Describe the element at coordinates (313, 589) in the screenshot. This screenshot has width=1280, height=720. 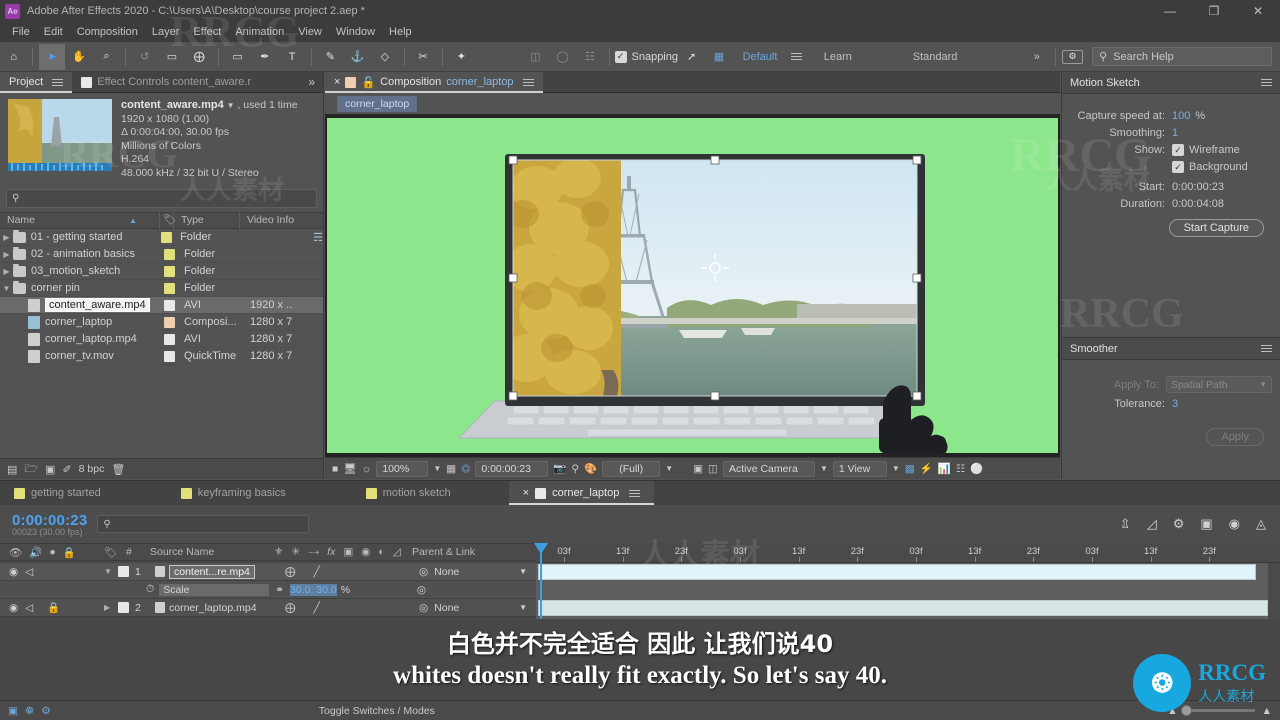
I see `property-value: 30.0, 30.0` at that location.